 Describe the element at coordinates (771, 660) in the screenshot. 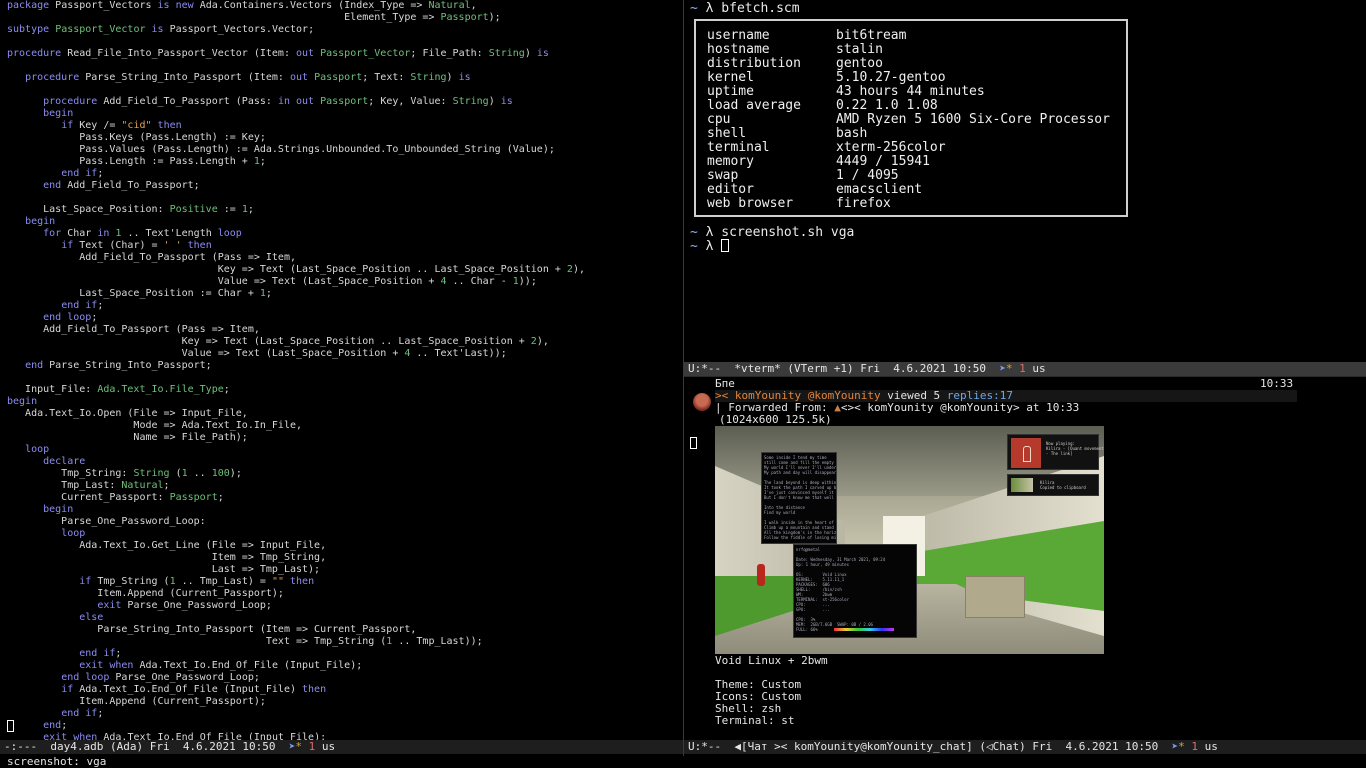

I see `chat-message-line: Void Linux + 2bwm` at that location.